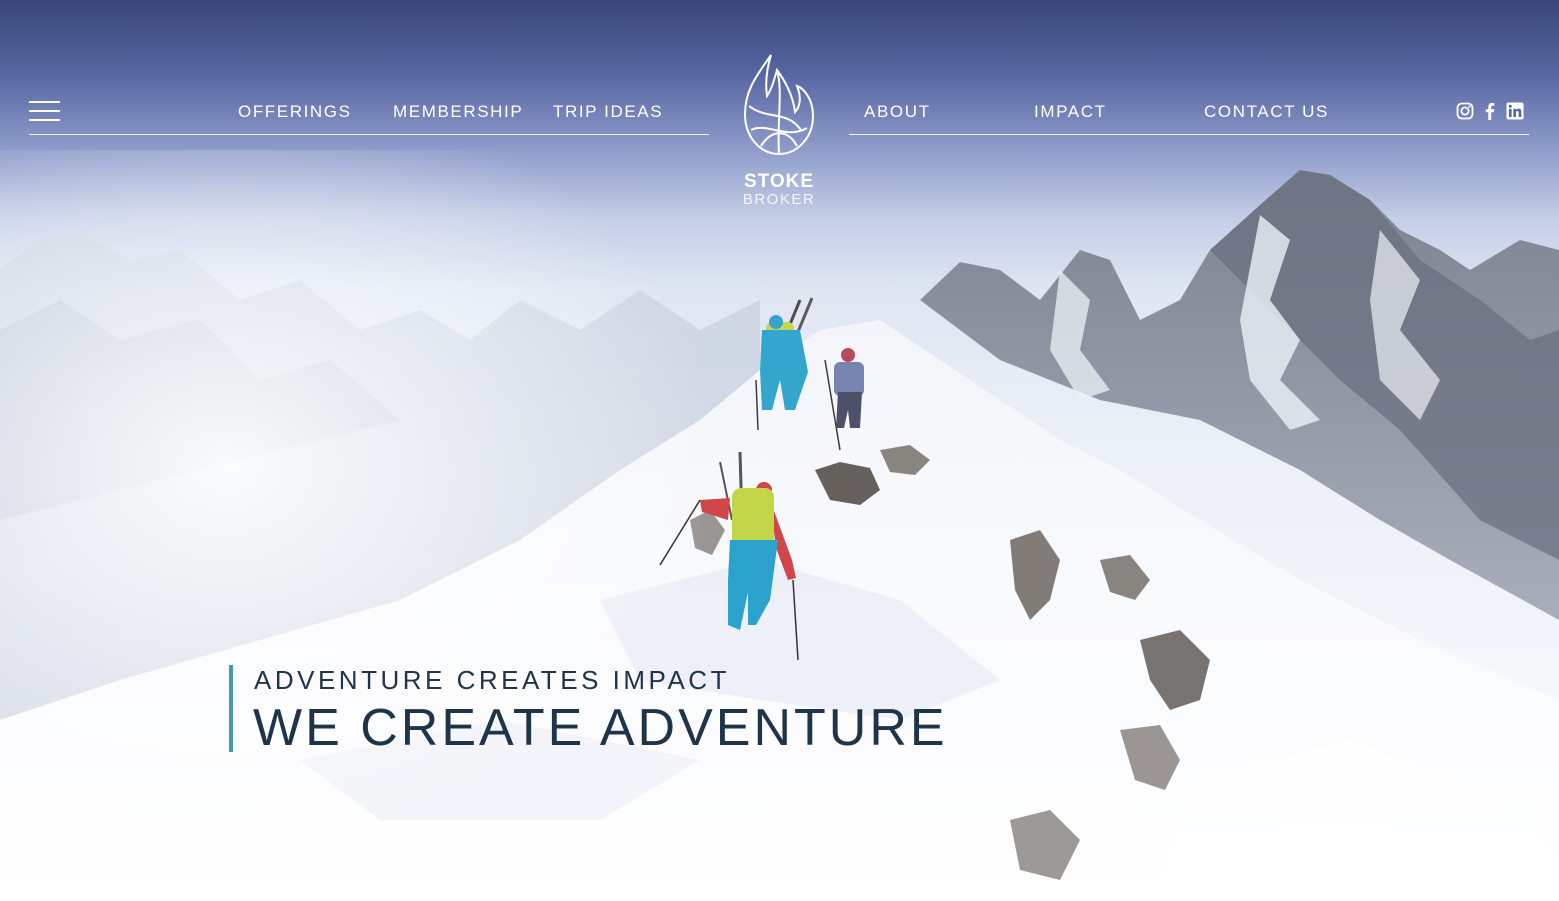 This screenshot has width=1559, height=901. I want to click on nav-divider-right, so click(1189, 134).